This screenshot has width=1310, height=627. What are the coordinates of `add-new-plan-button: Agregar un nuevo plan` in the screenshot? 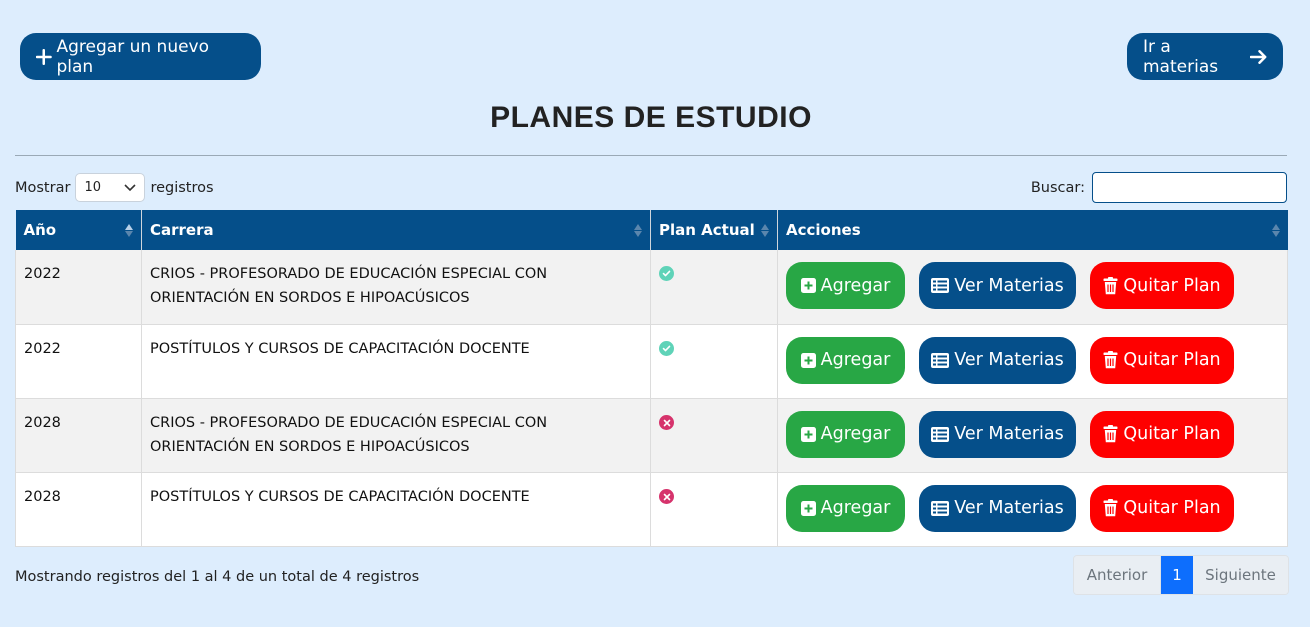 It's located at (140, 56).